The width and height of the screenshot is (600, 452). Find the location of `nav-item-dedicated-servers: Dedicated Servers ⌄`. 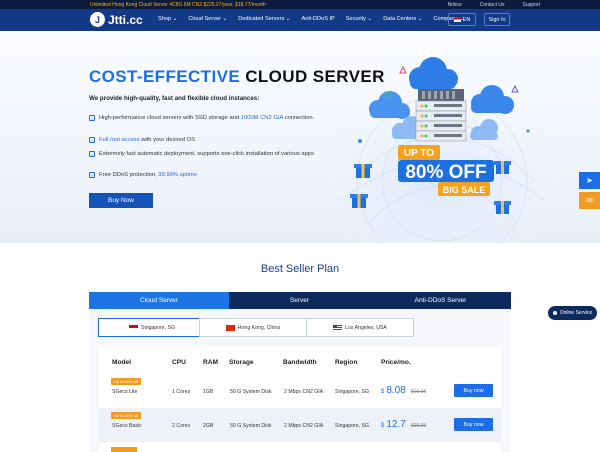

nav-item-dedicated-servers: Dedicated Servers ⌄ is located at coordinates (264, 19).